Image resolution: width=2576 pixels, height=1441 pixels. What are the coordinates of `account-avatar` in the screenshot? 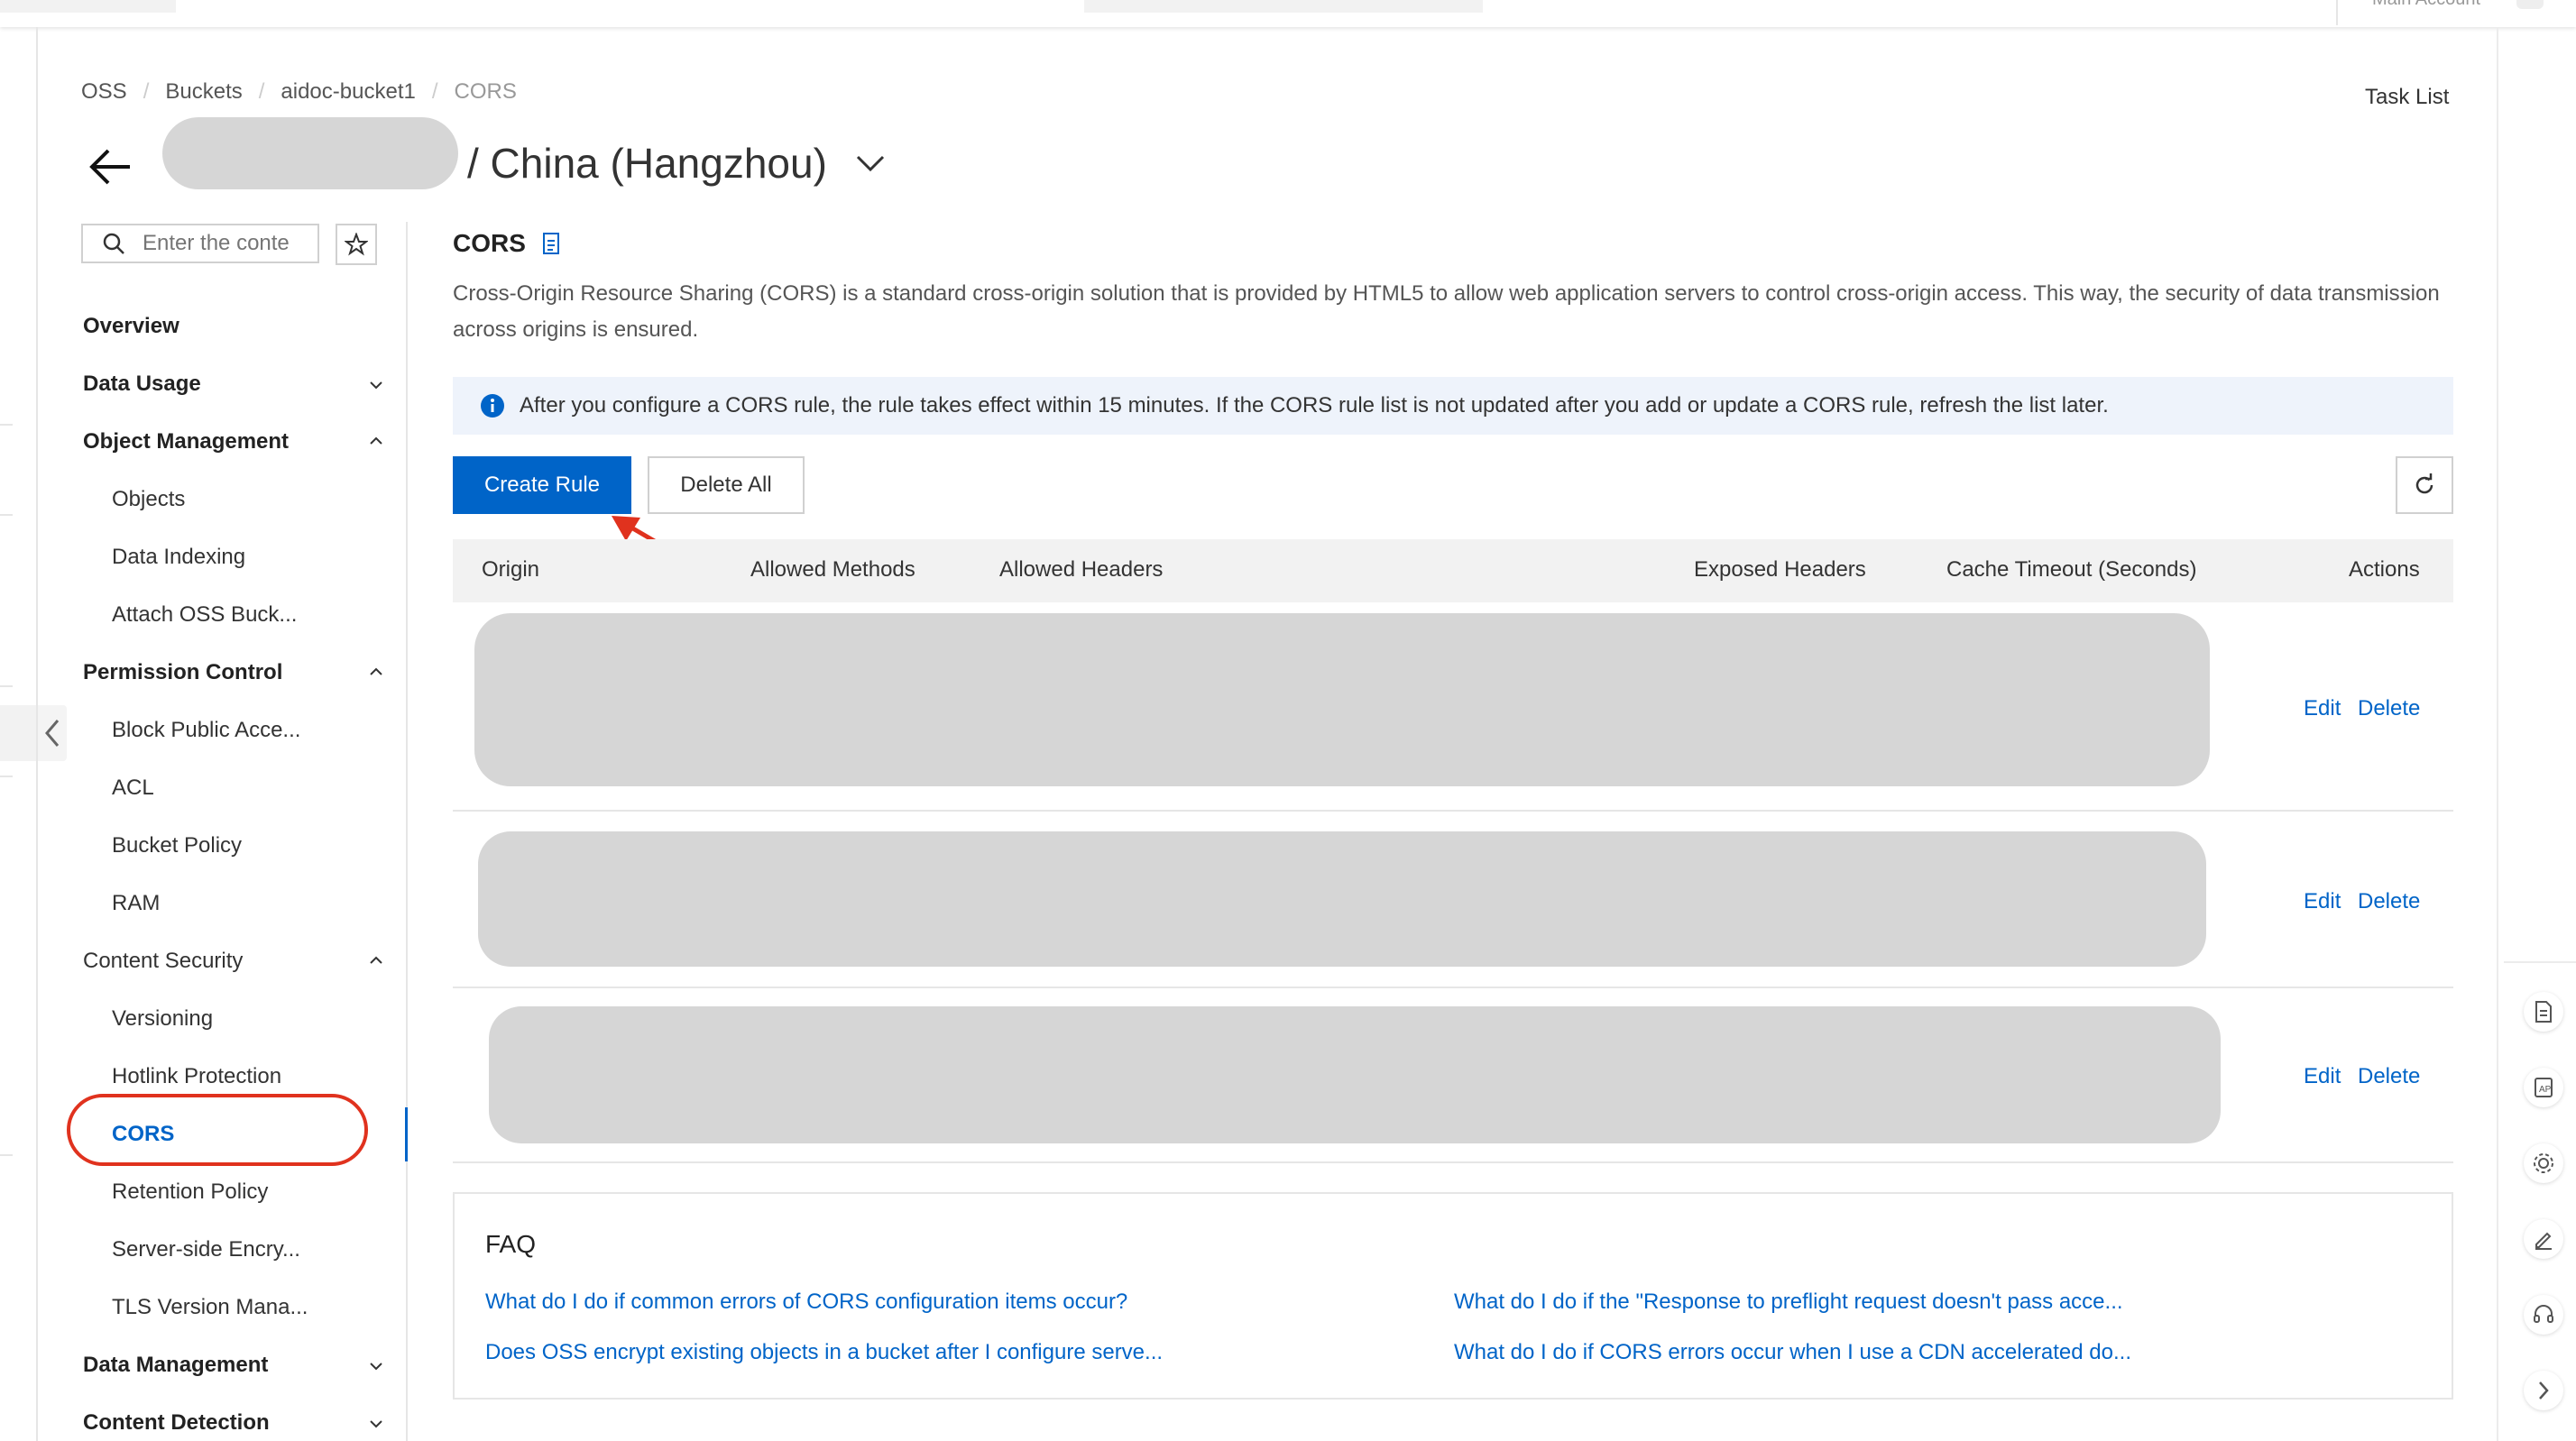 It's located at (2530, 5).